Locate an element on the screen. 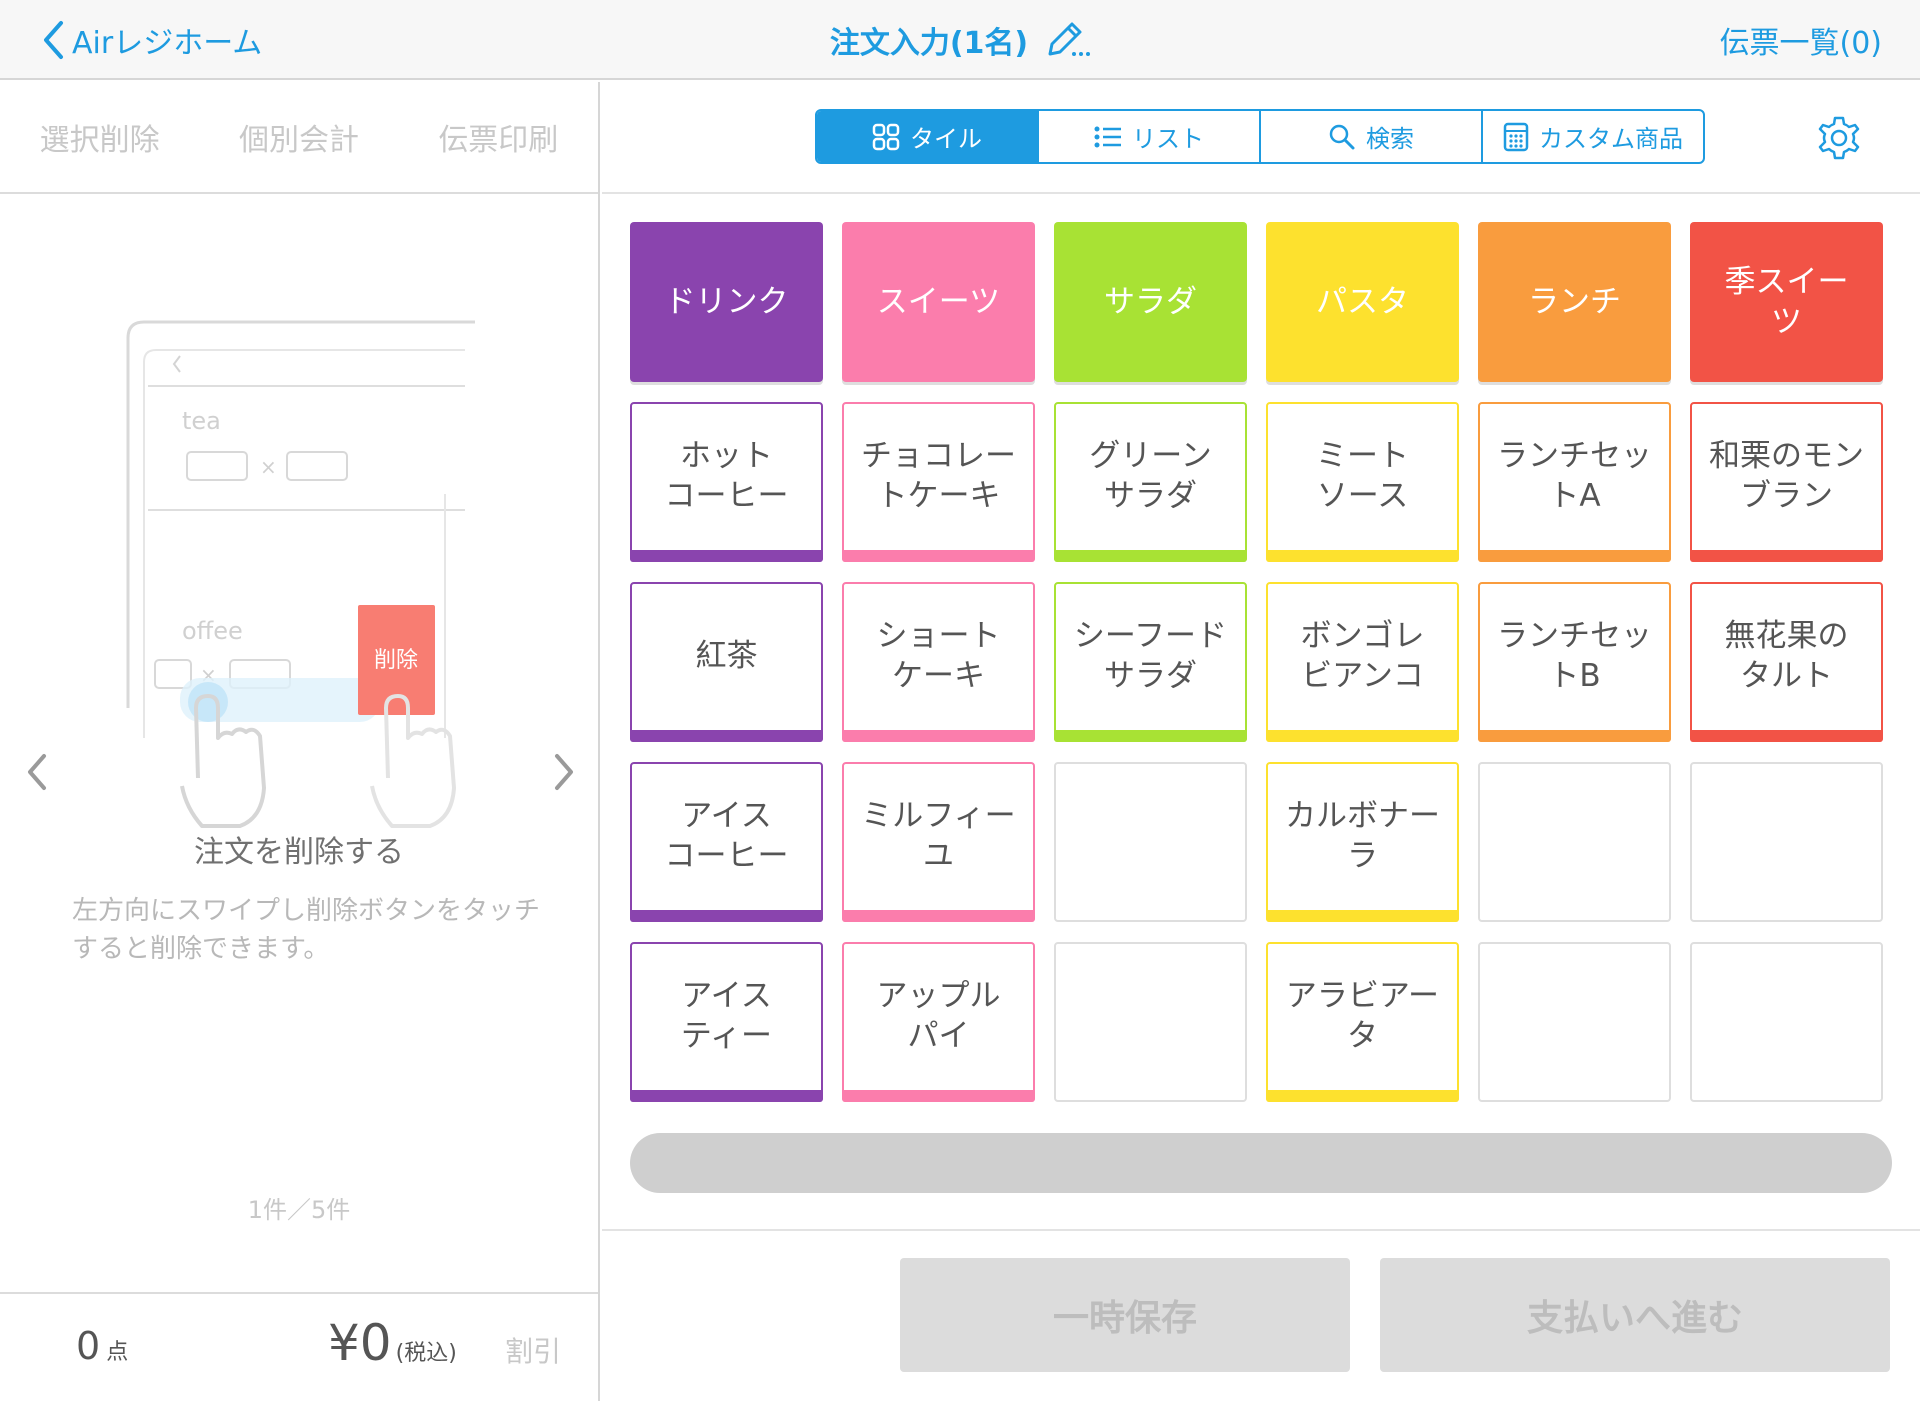 The image size is (1920, 1401). next-help-button is located at coordinates (565, 772).